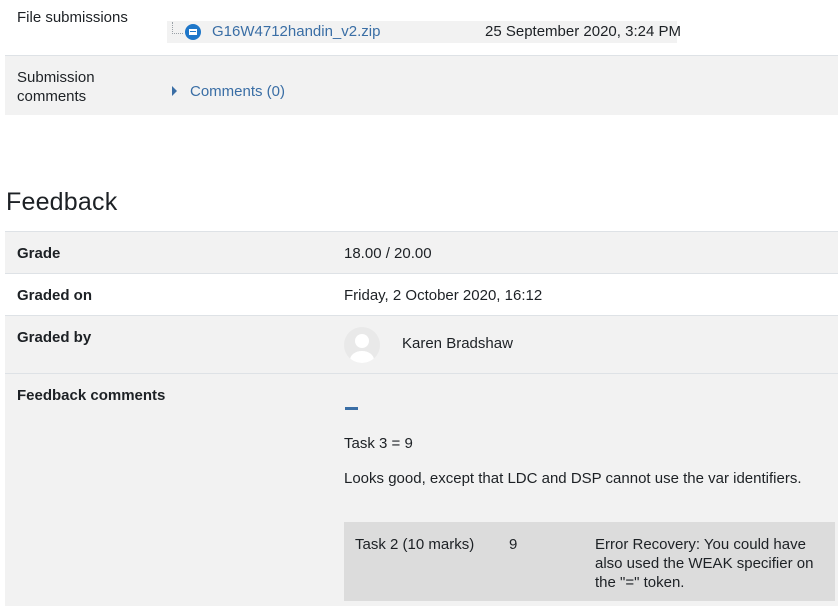 This screenshot has width=838, height=606. I want to click on comments-toggle-link: Comments (0), so click(237, 91).